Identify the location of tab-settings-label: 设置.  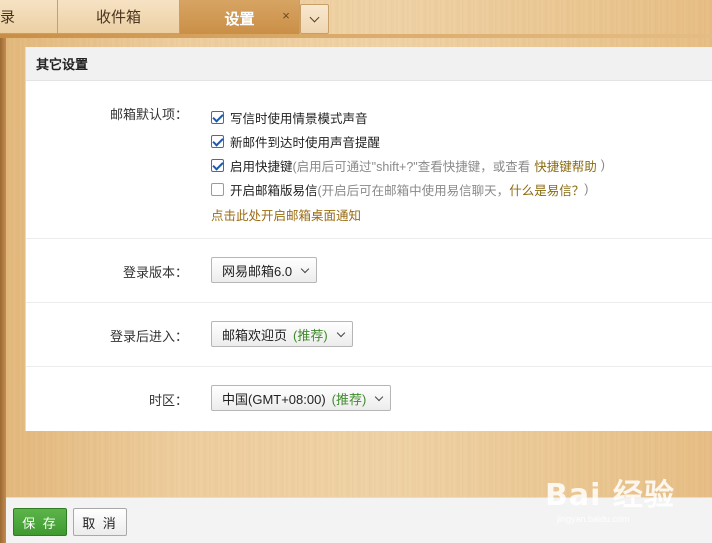
(239, 19).